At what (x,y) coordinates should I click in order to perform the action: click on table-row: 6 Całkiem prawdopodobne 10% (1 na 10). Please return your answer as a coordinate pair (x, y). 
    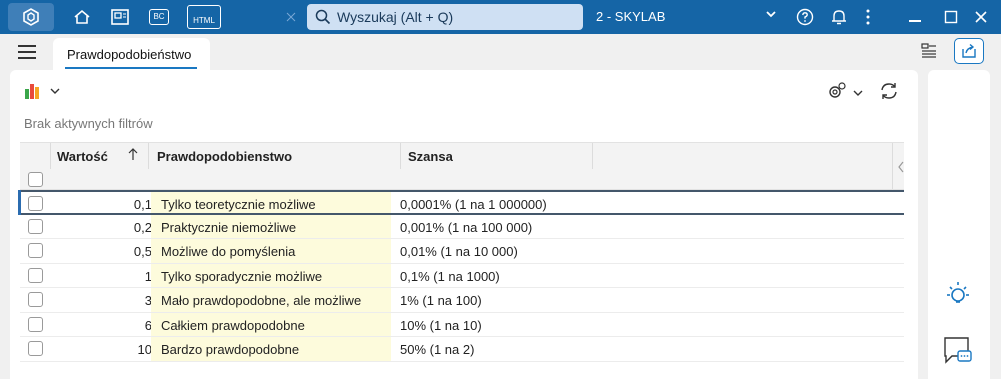
    Looking at the image, I should click on (462, 324).